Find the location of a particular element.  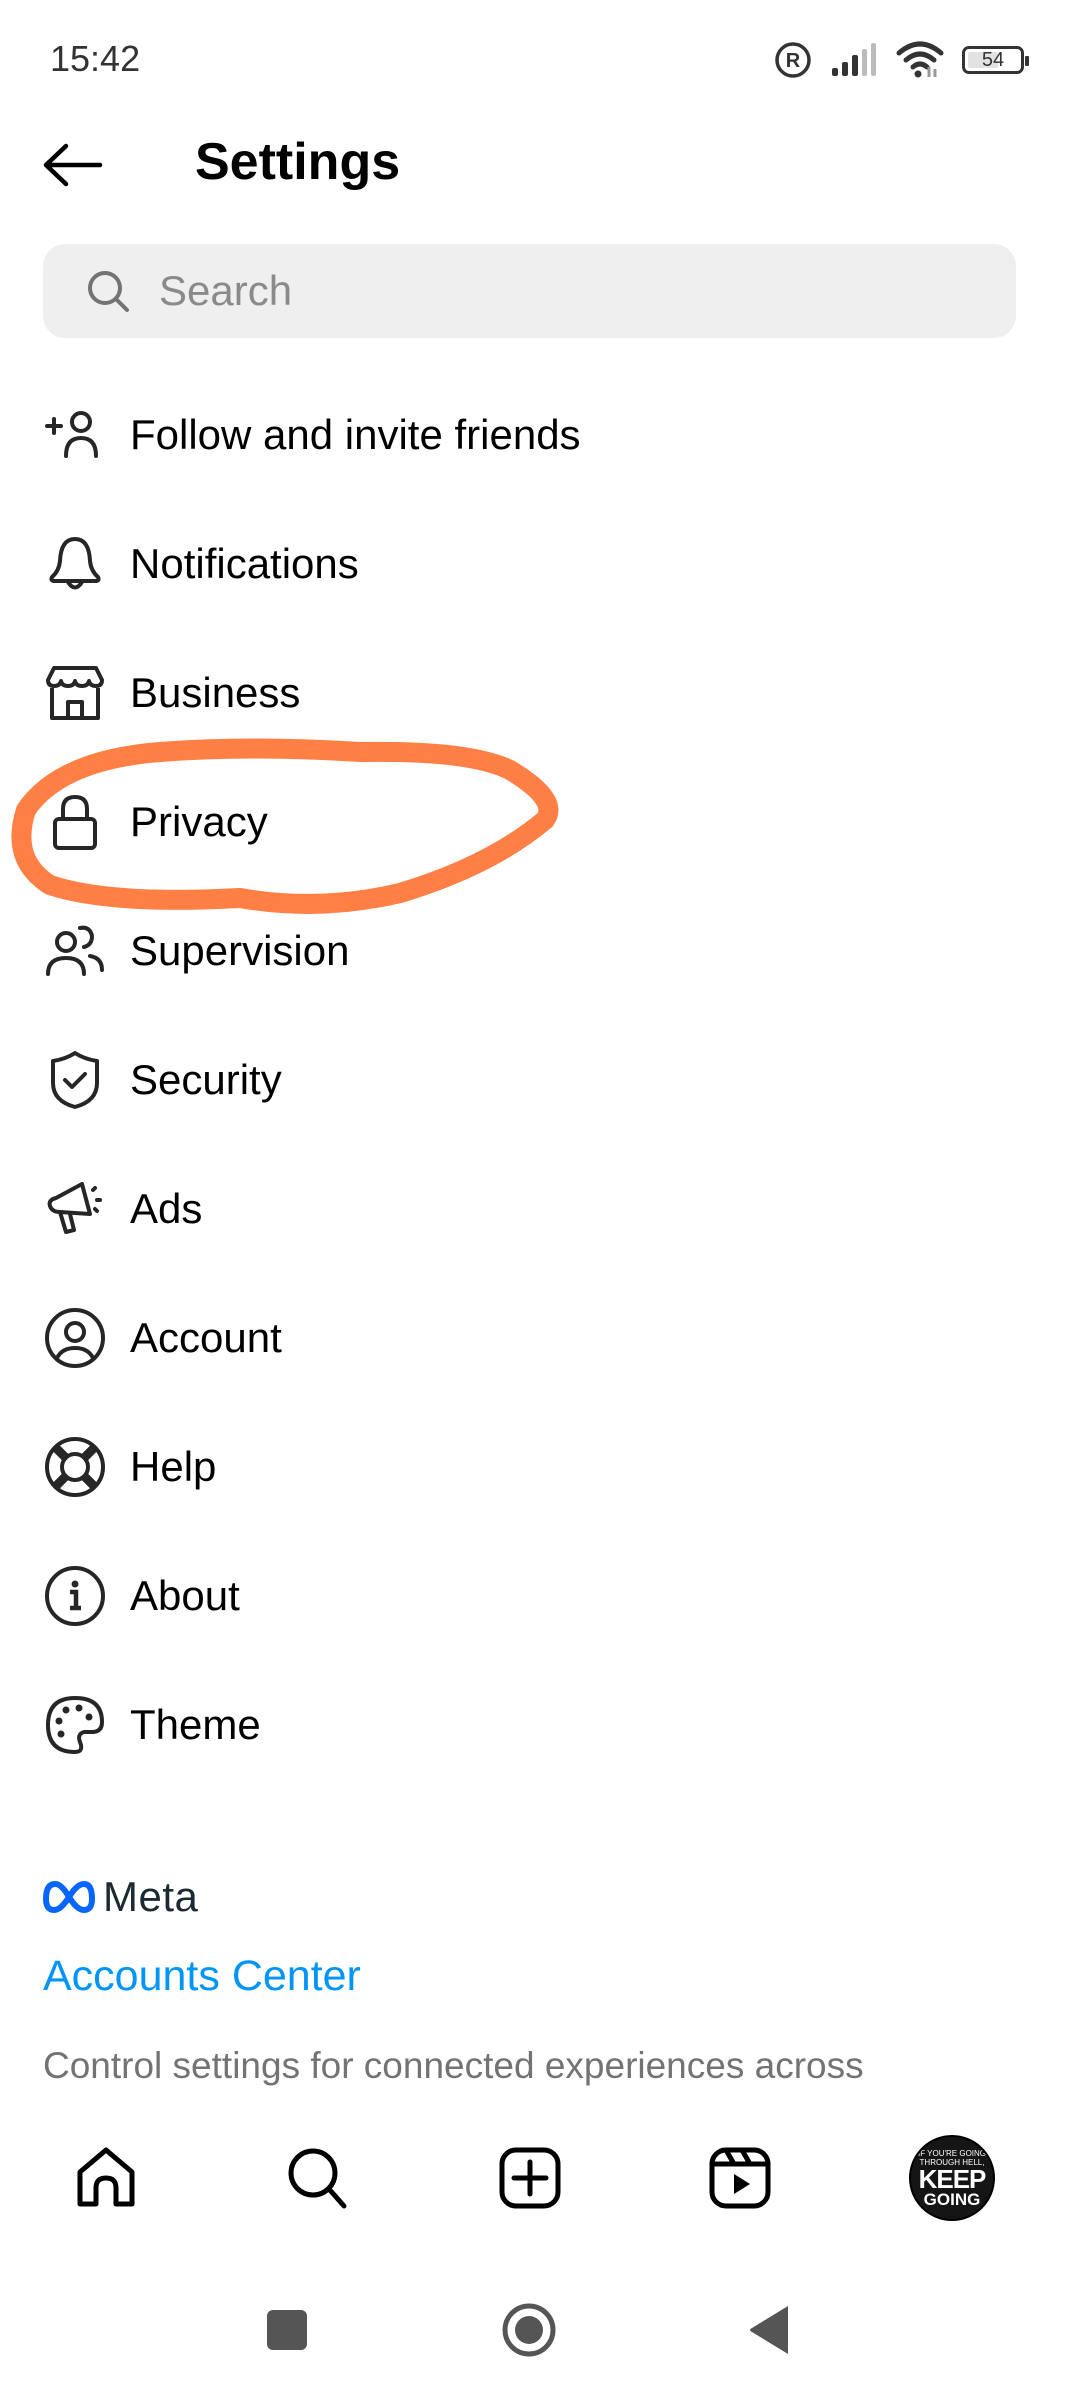

square-icon is located at coordinates (287, 2330).